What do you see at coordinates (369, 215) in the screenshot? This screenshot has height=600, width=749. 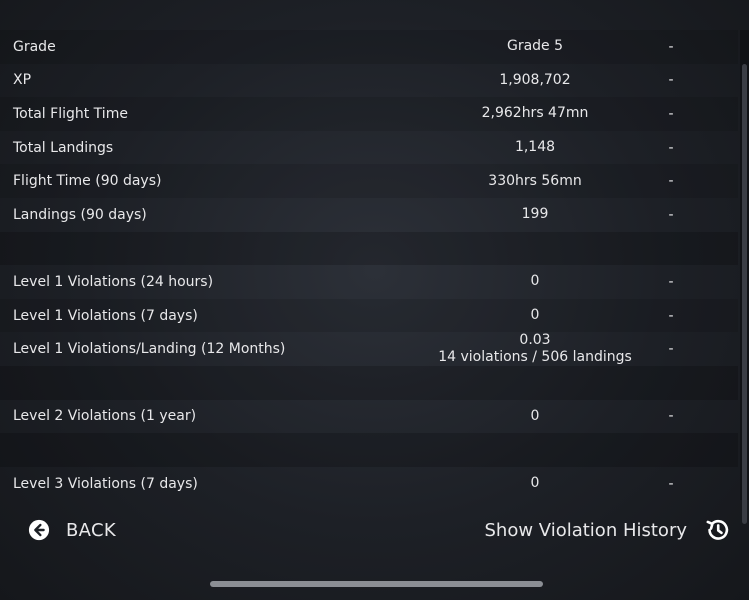 I see `stat-row-landings-90: Landings (90 days) 199 -` at bounding box center [369, 215].